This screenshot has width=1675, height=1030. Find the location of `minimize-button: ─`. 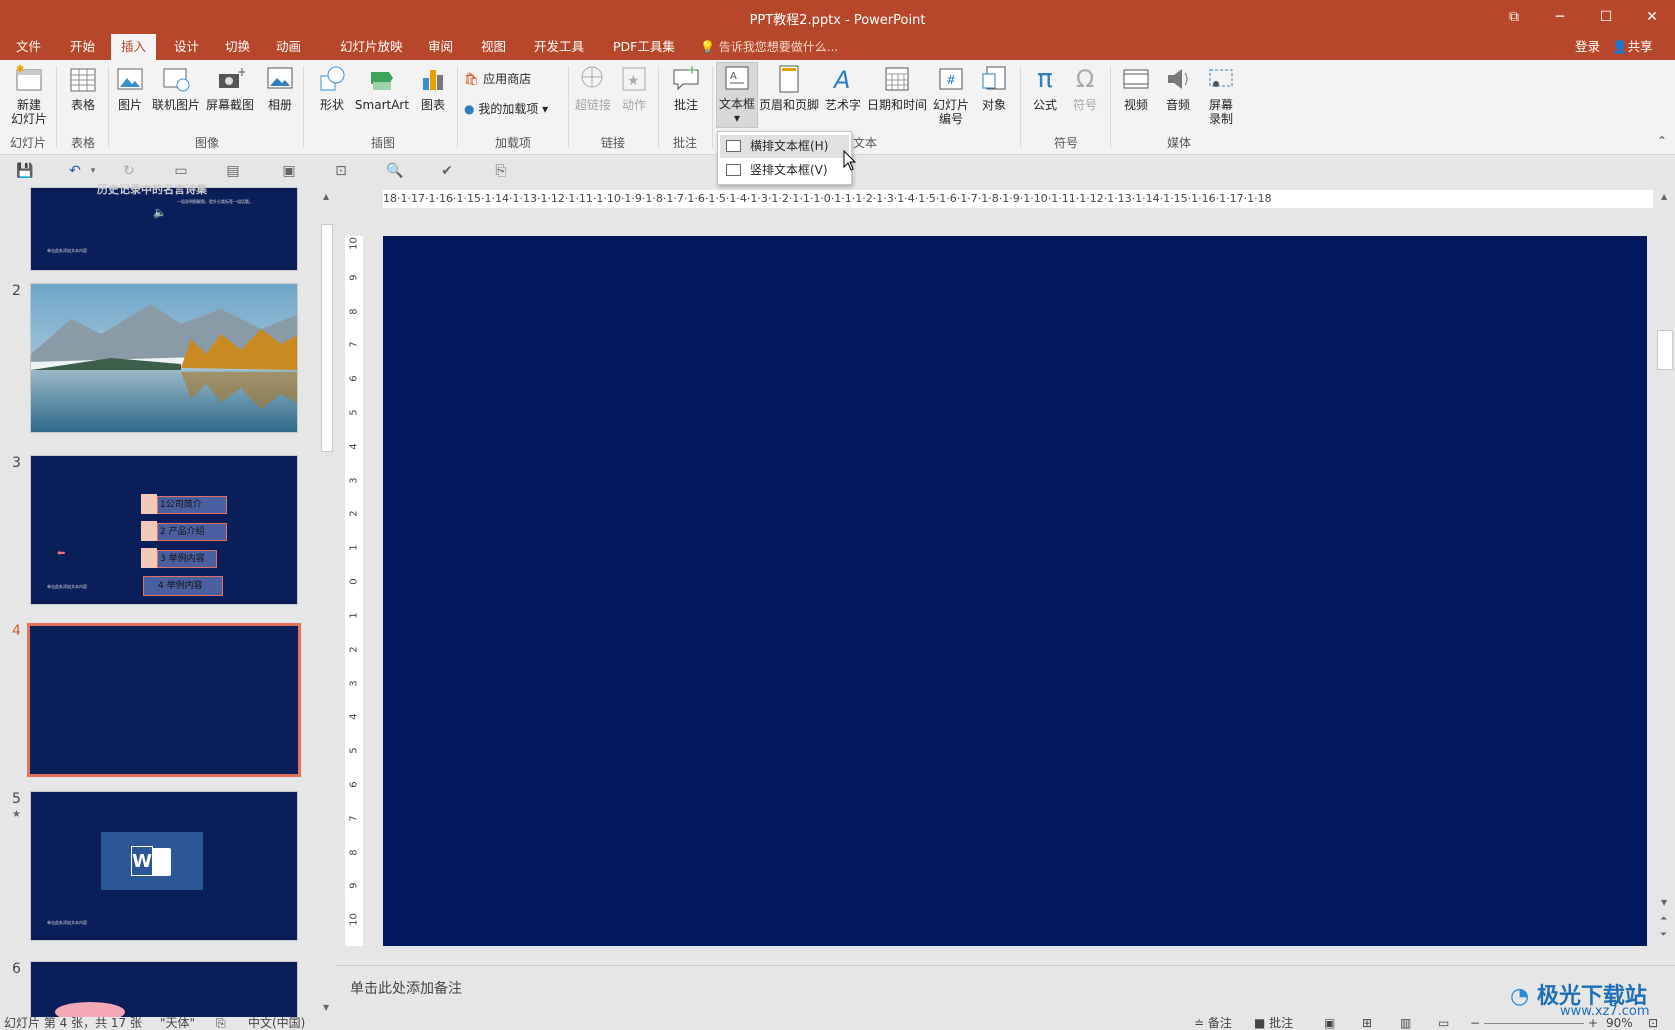

minimize-button: ─ is located at coordinates (1560, 17).